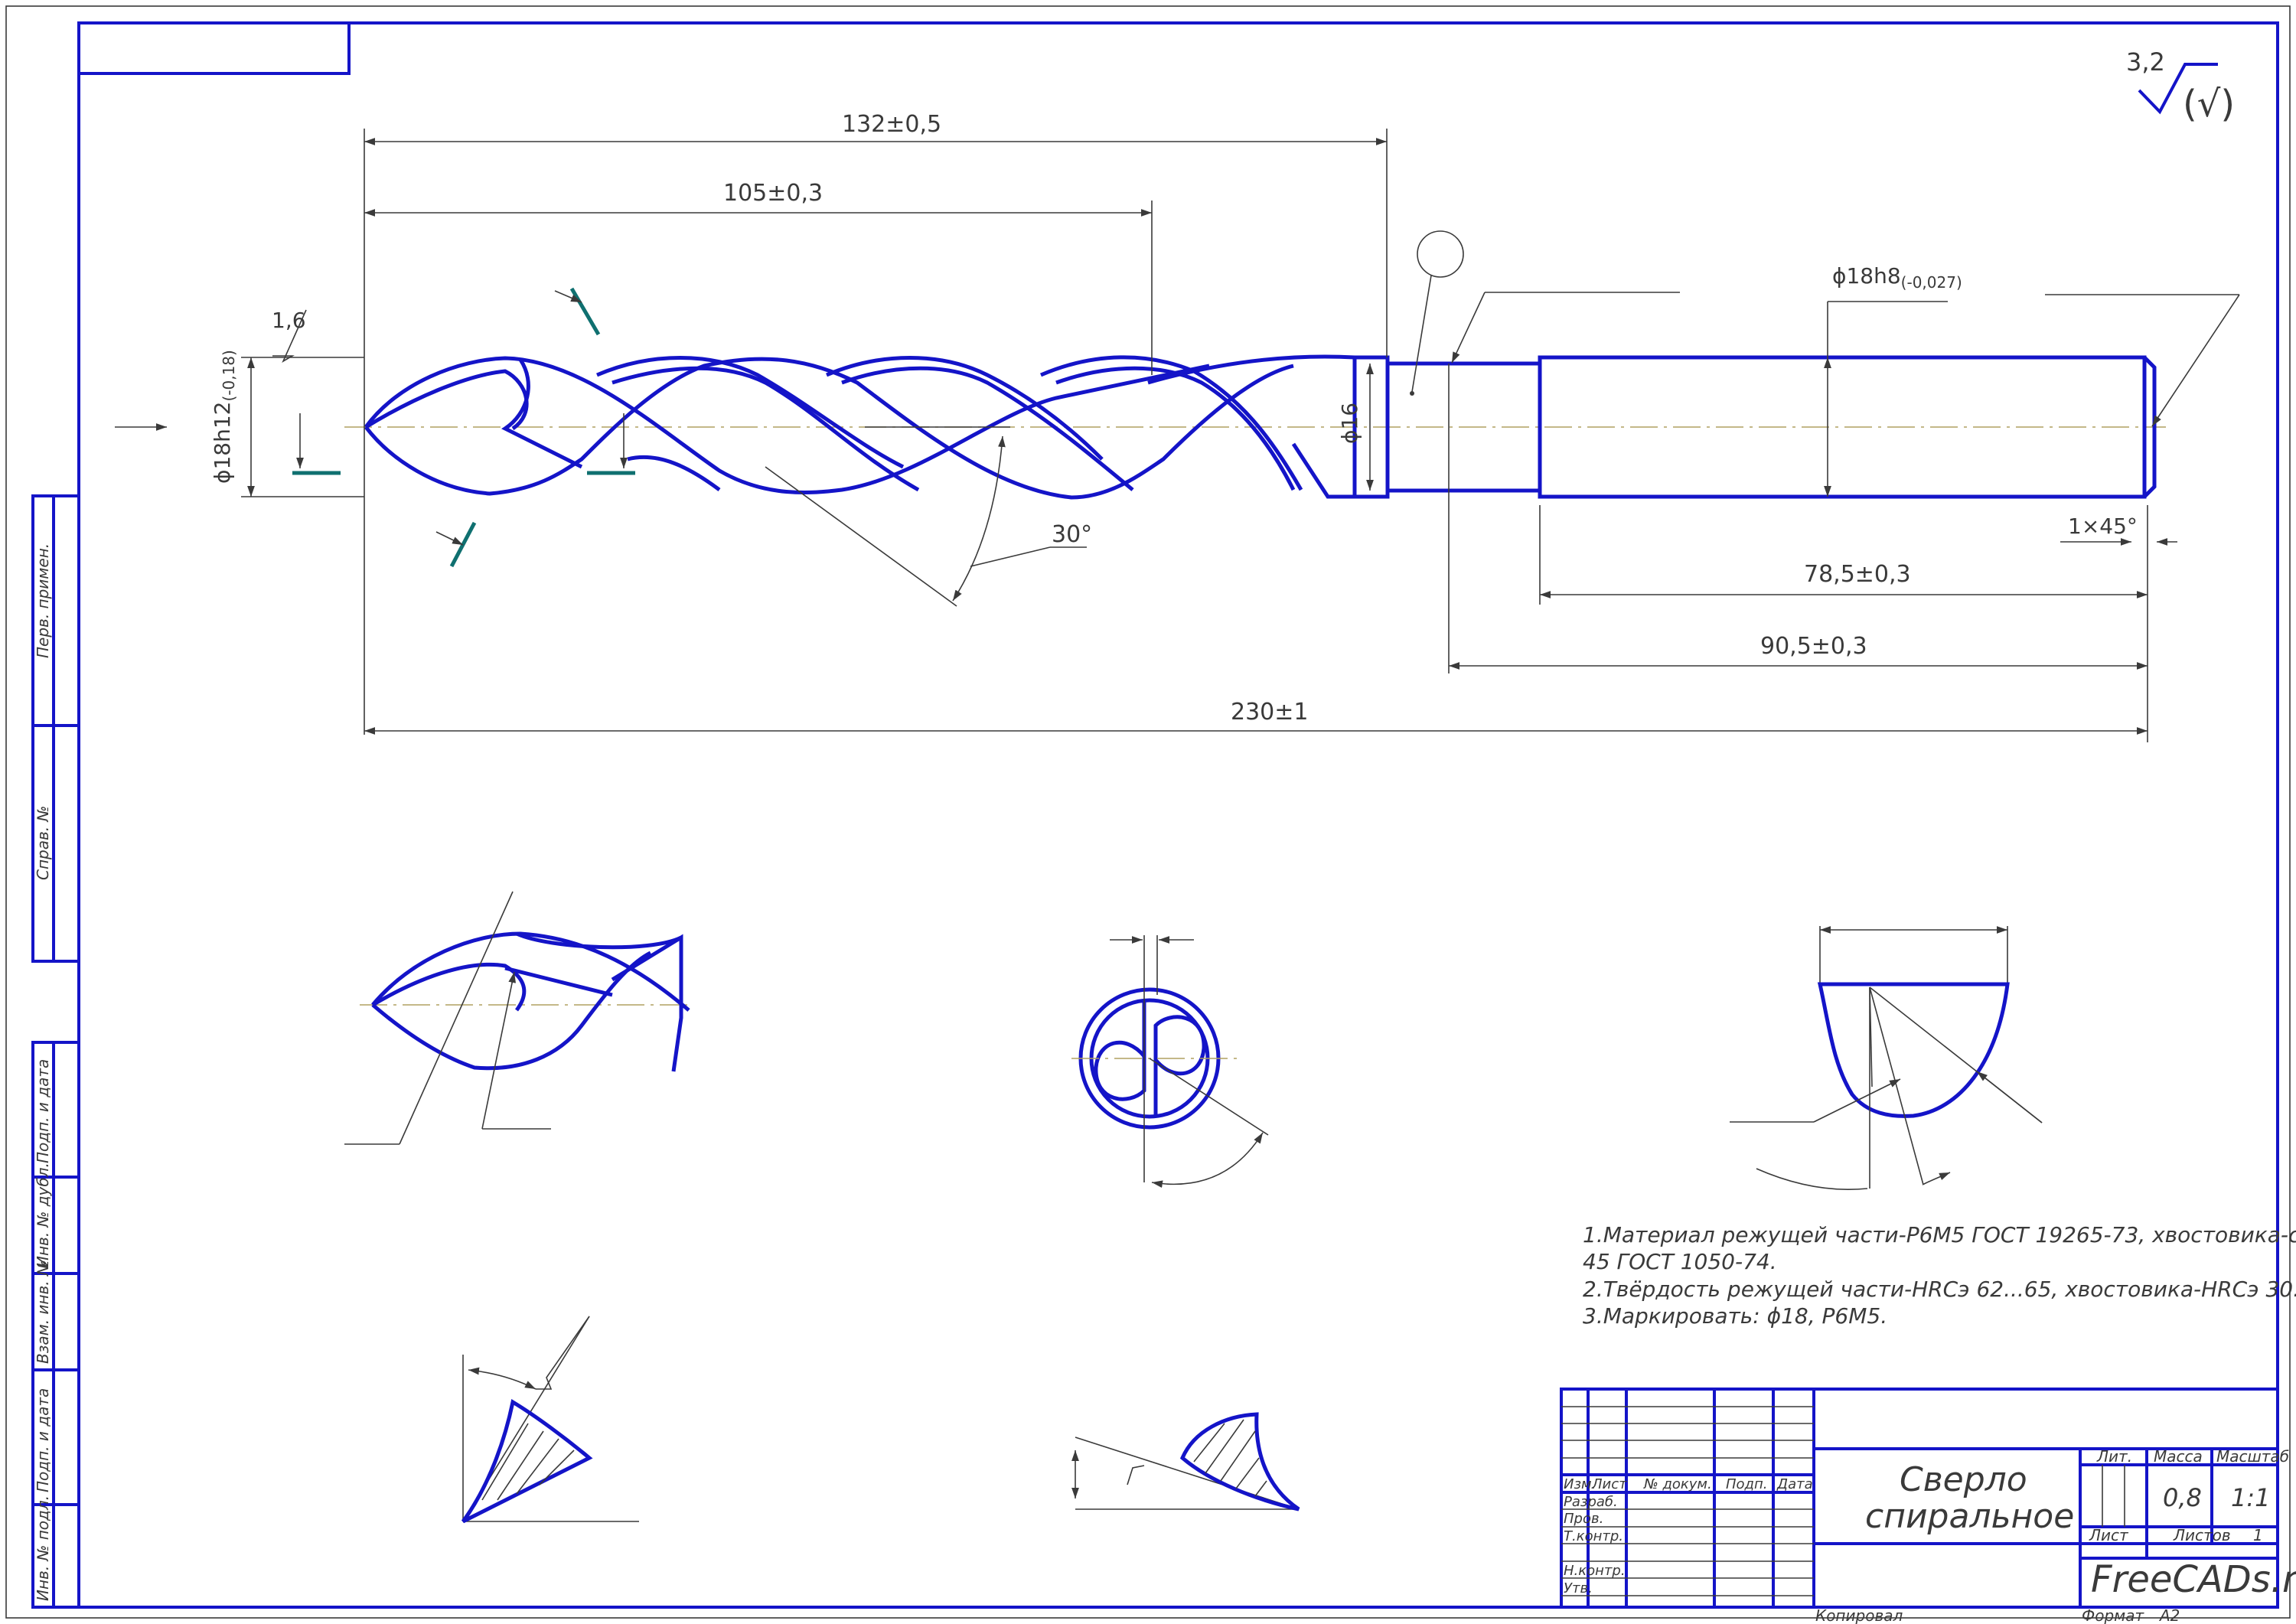 Image resolution: width=2296 pixels, height=1624 pixels. I want to click on section-marks-main, so click(375, 428).